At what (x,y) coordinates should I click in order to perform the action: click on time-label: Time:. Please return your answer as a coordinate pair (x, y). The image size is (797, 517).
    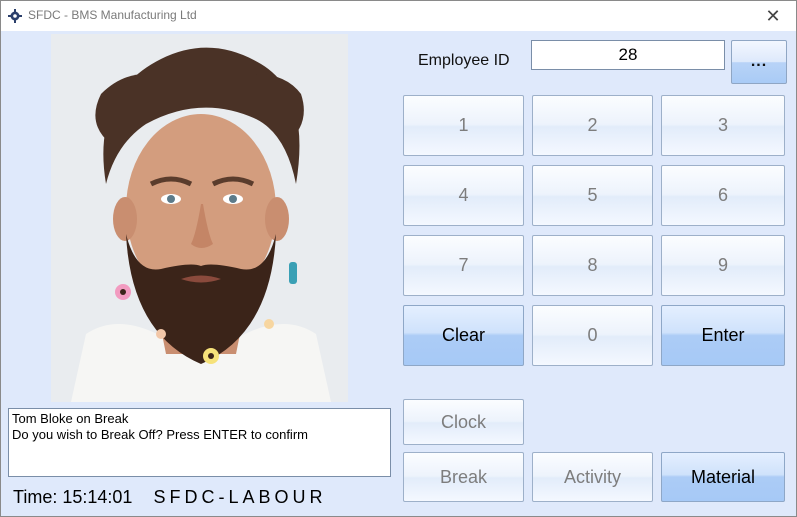
    Looking at the image, I should click on (35, 497).